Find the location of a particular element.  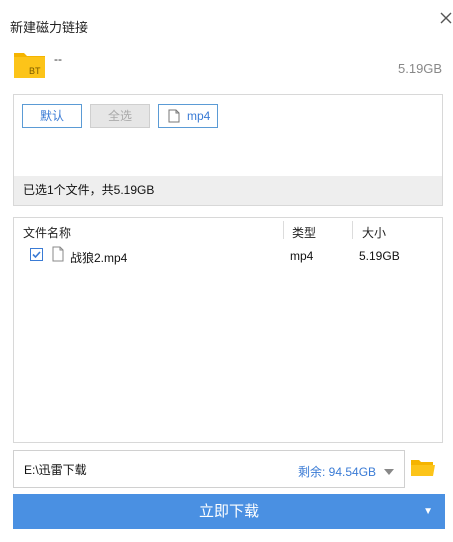

file-size: 5.19GB is located at coordinates (420, 68).